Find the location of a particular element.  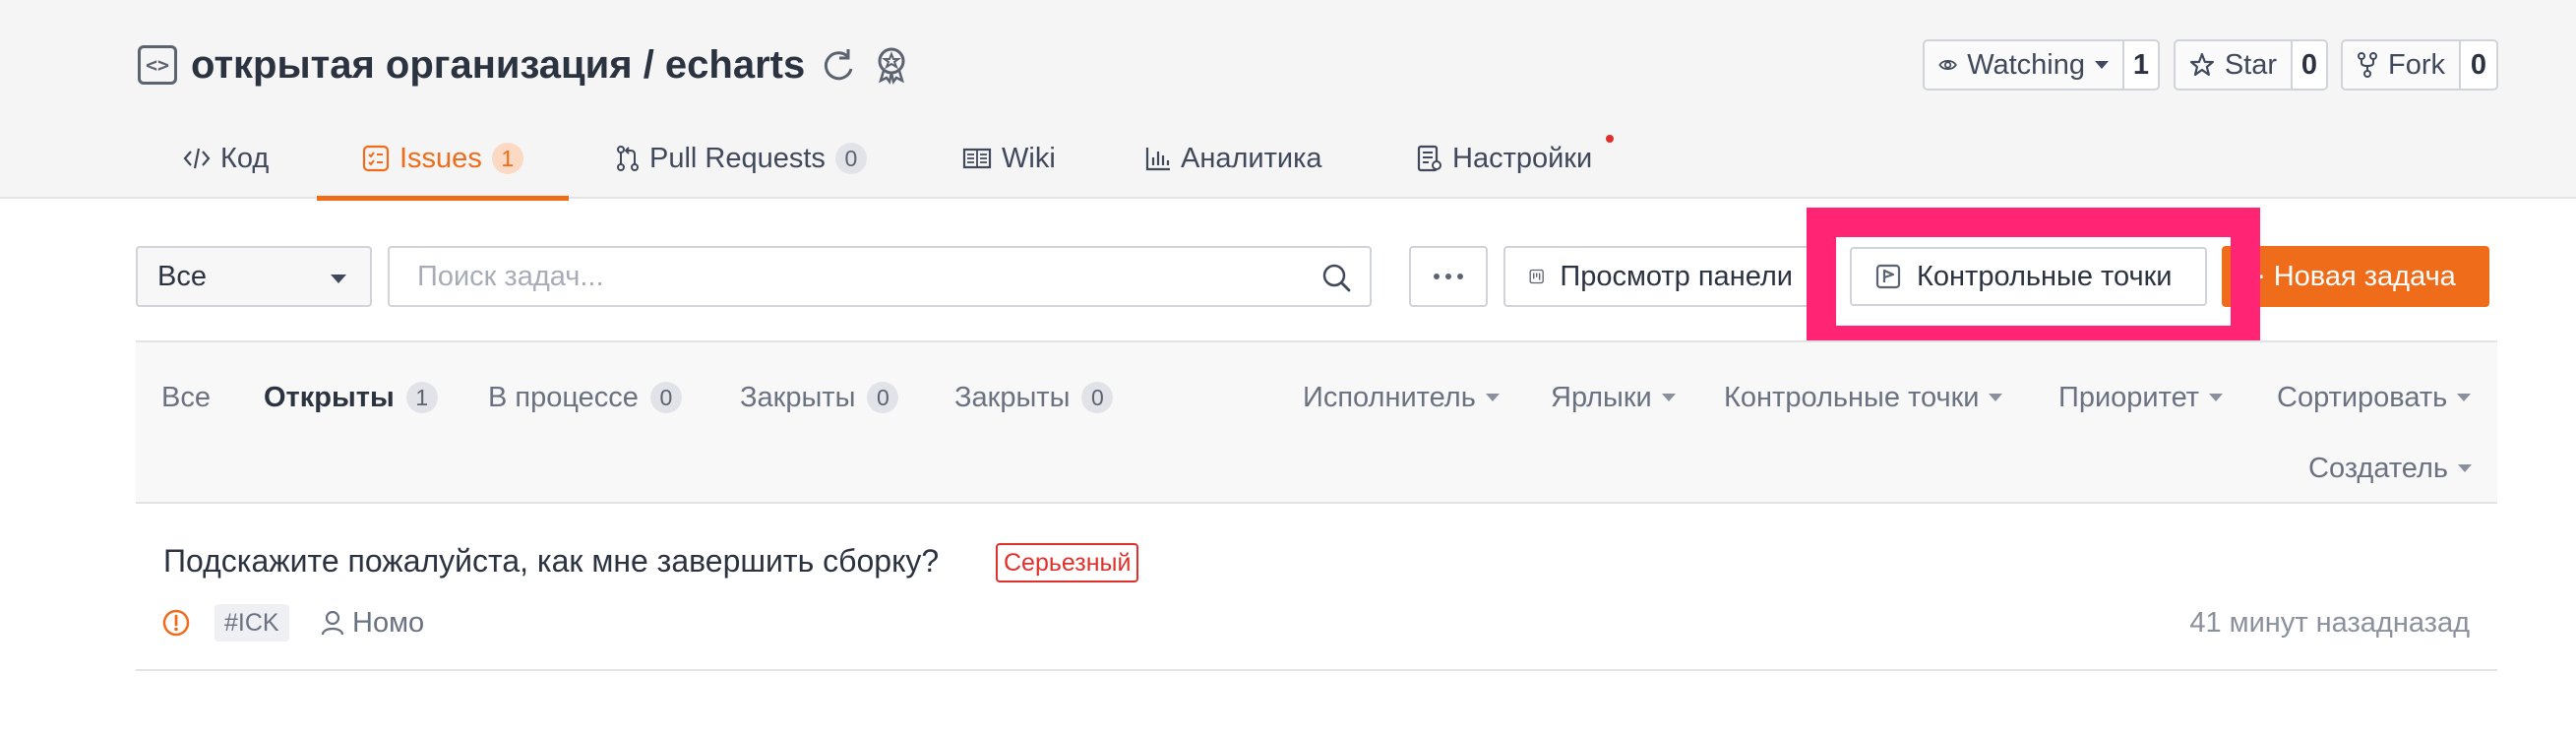

tab-issues: Issues 1 is located at coordinates (443, 159).